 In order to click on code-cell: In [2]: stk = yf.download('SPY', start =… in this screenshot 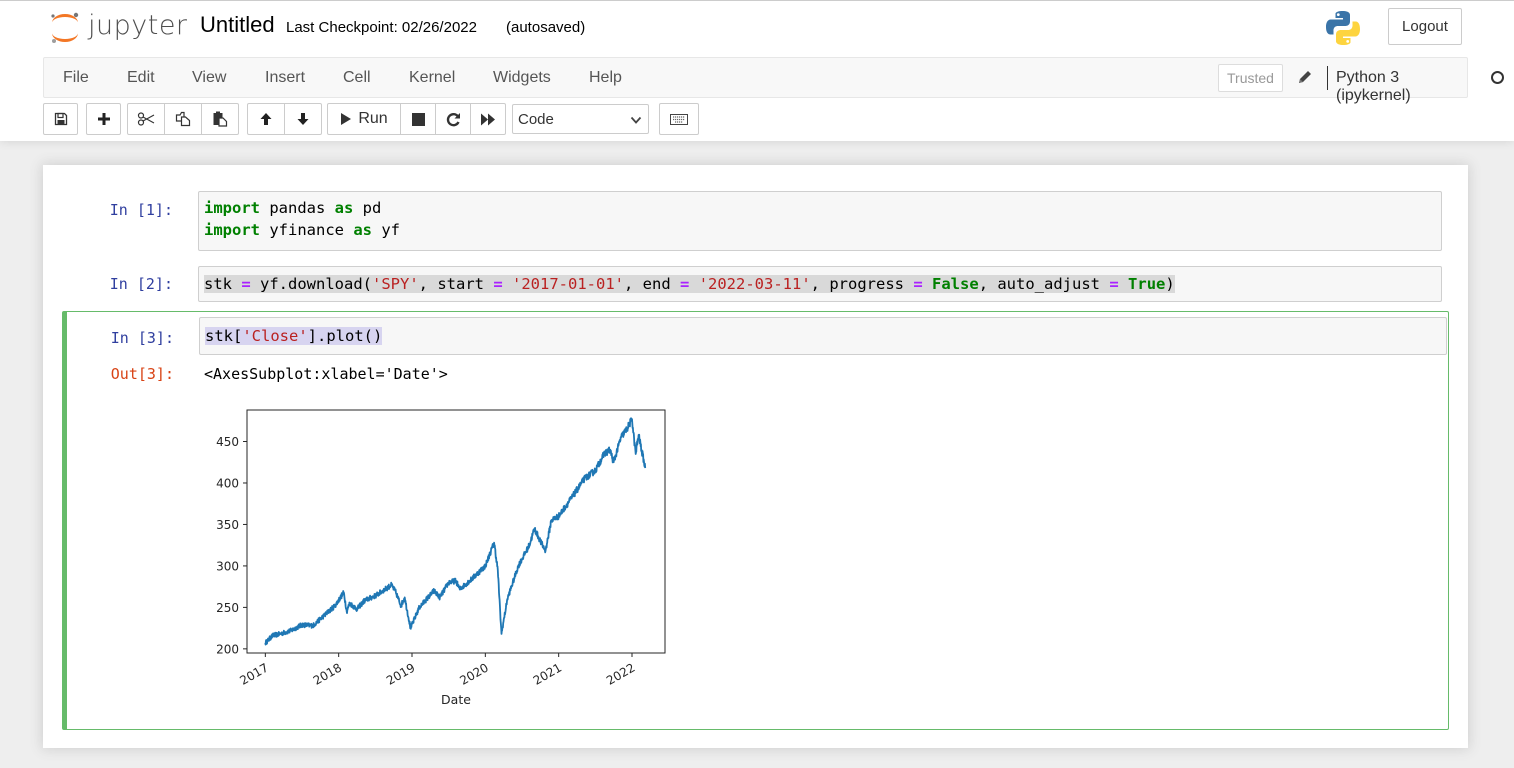, I will do `click(755, 284)`.